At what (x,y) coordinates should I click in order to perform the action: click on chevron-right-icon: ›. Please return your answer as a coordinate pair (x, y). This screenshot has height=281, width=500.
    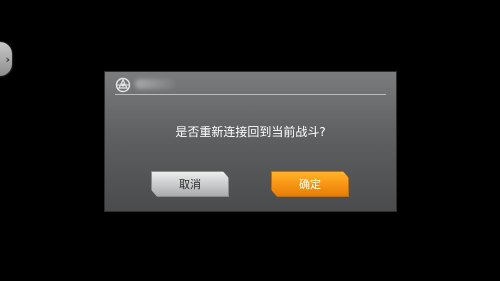
    Looking at the image, I should click on (7, 59).